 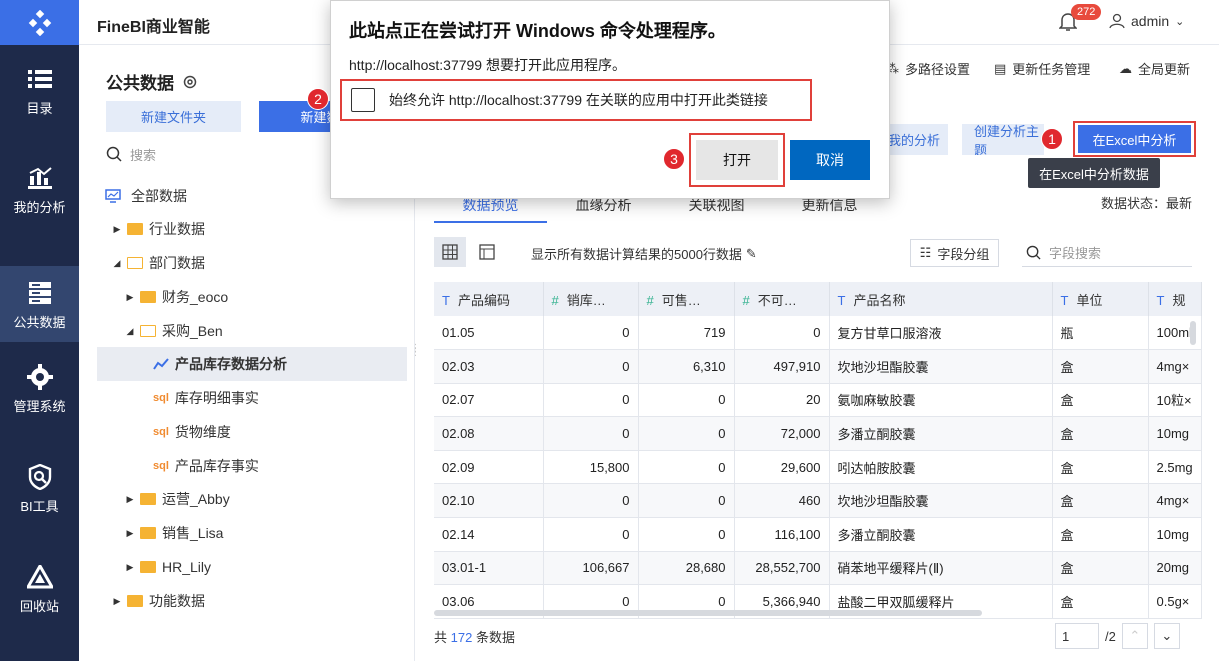 What do you see at coordinates (279, 499) in the screenshot?
I see `tree-item: ▶ 运营_Abby` at bounding box center [279, 499].